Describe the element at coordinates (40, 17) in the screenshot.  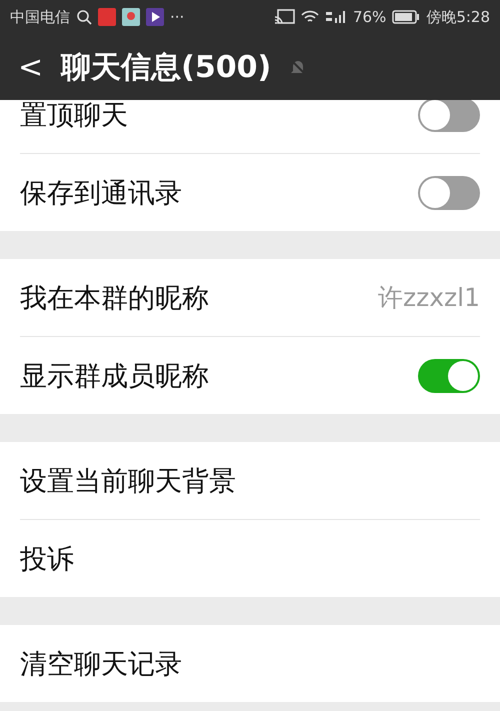
I see `carrier-text: 中国电信` at that location.